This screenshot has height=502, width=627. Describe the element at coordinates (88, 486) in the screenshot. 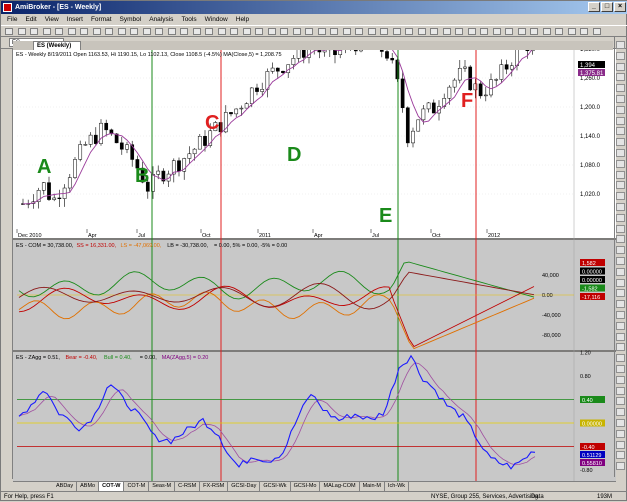

I see `sheet-tab-abmo: ABMo` at that location.